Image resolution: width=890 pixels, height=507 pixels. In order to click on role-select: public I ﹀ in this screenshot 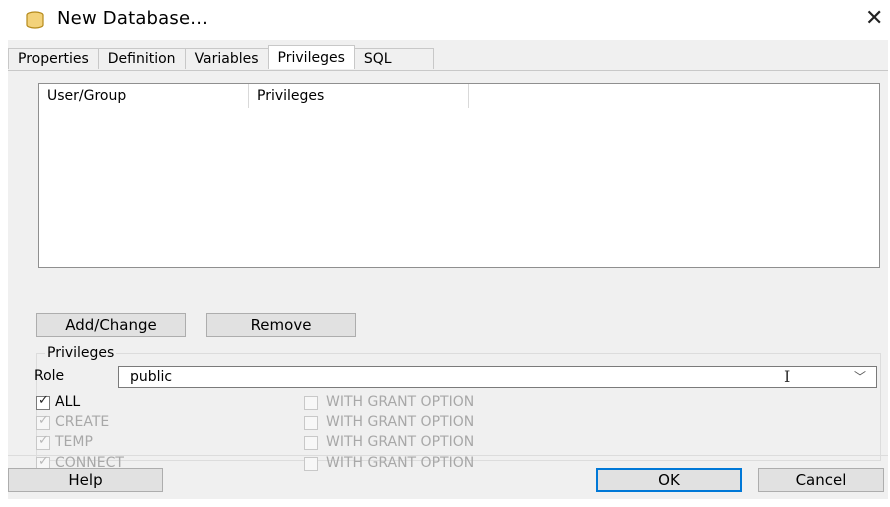, I will do `click(497, 377)`.